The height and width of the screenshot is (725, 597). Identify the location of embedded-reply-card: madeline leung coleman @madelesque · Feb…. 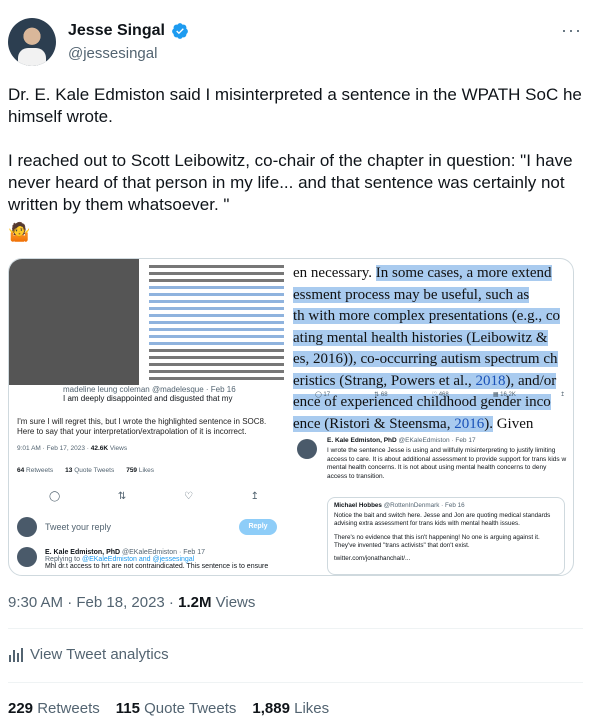
(175, 400).